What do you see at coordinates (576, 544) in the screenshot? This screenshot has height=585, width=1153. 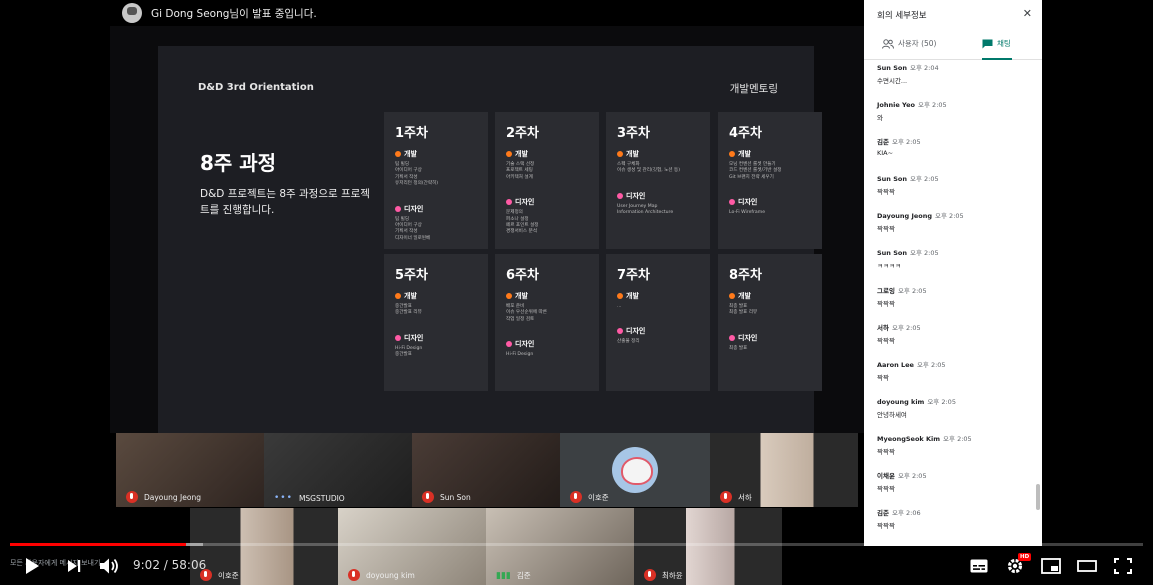 I see `progress-bar` at bounding box center [576, 544].